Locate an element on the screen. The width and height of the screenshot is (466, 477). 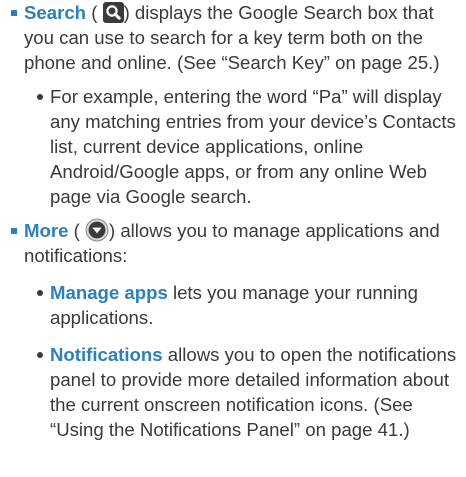
term-more: More is located at coordinates (46, 230).